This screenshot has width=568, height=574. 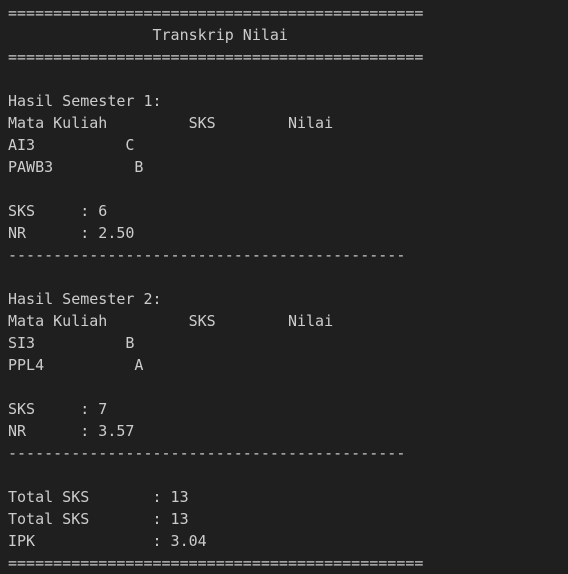 I want to click on semester-1-sks: SKS : 6, so click(x=58, y=211).